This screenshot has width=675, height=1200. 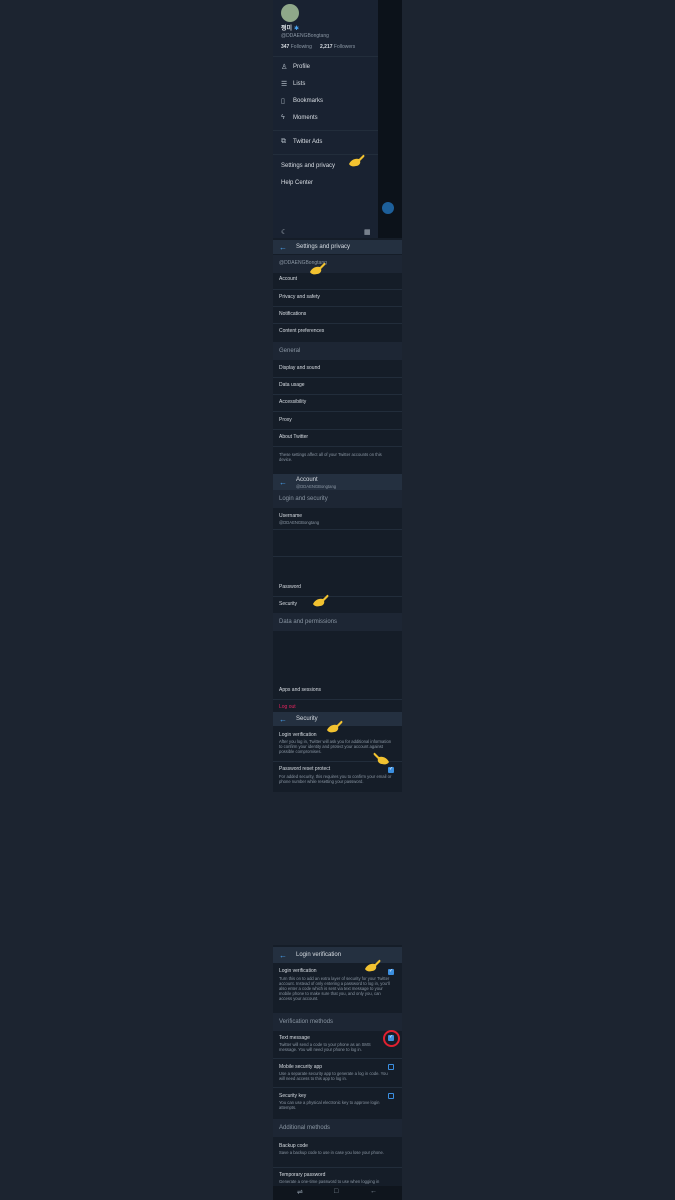 I want to click on drawer-item-twitter-ads: Twitter Ads, so click(x=307, y=142).